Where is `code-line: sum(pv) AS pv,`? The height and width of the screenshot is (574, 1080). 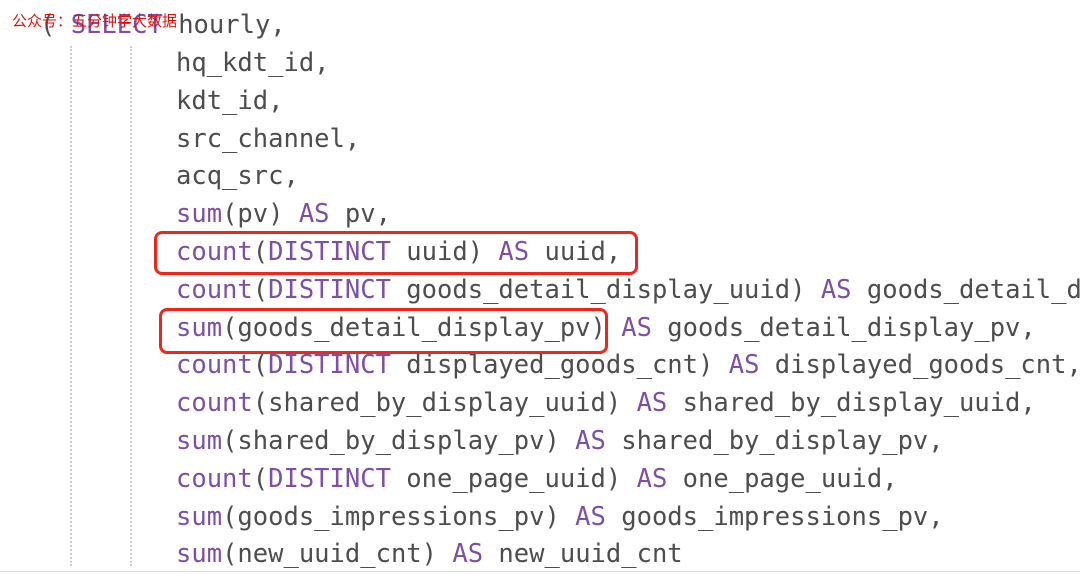 code-line: sum(pv) AS pv, is located at coordinates (283, 214).